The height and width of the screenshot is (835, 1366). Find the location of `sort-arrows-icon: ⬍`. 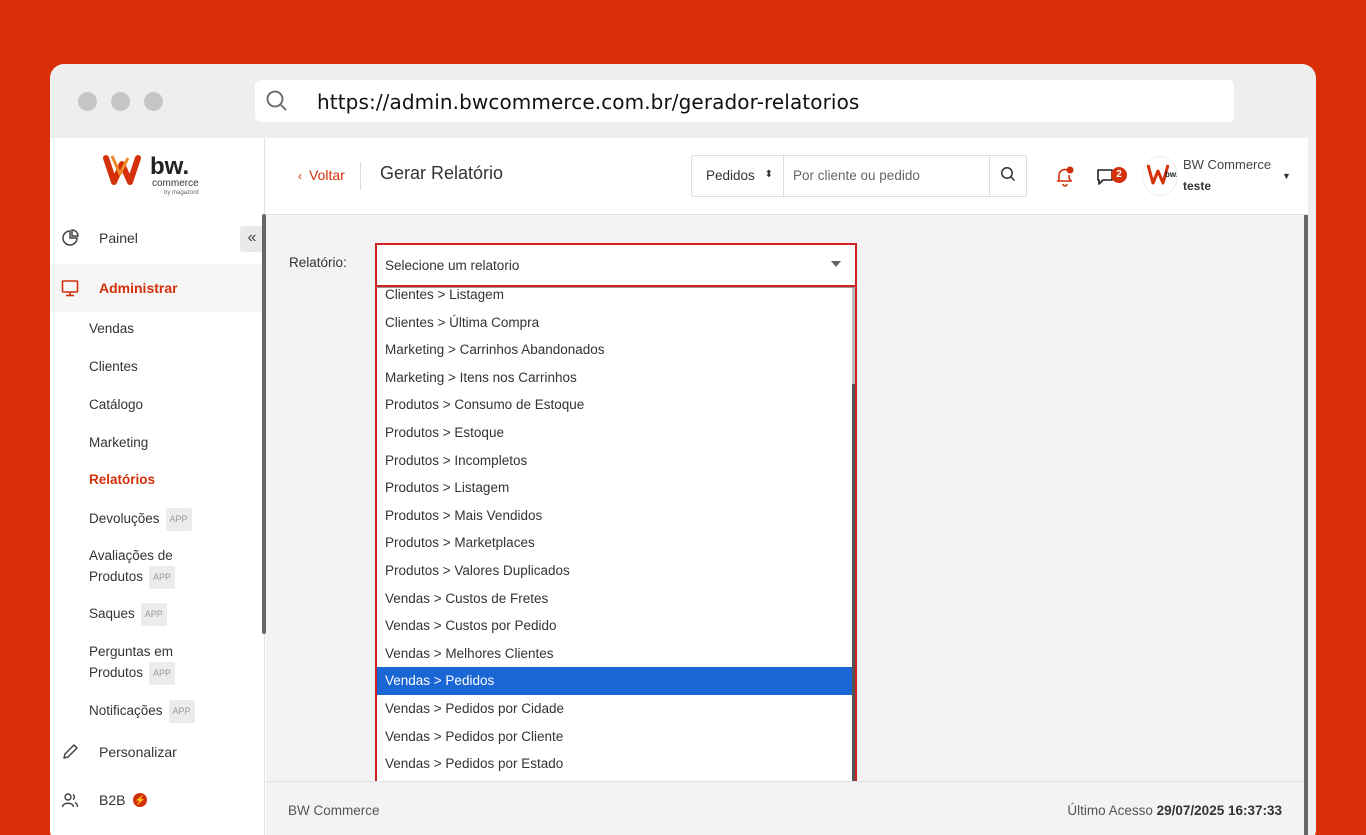

sort-arrows-icon: ⬍ is located at coordinates (768, 174).